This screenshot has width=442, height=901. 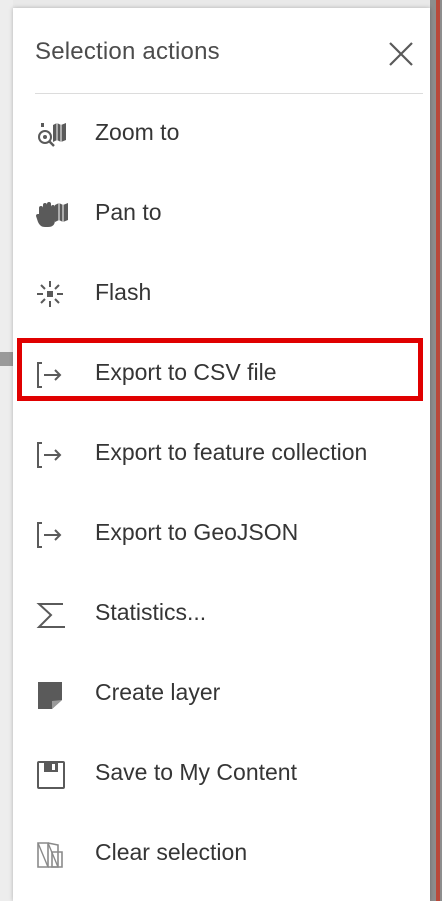 I want to click on action-flash: Flash, so click(x=221, y=293).